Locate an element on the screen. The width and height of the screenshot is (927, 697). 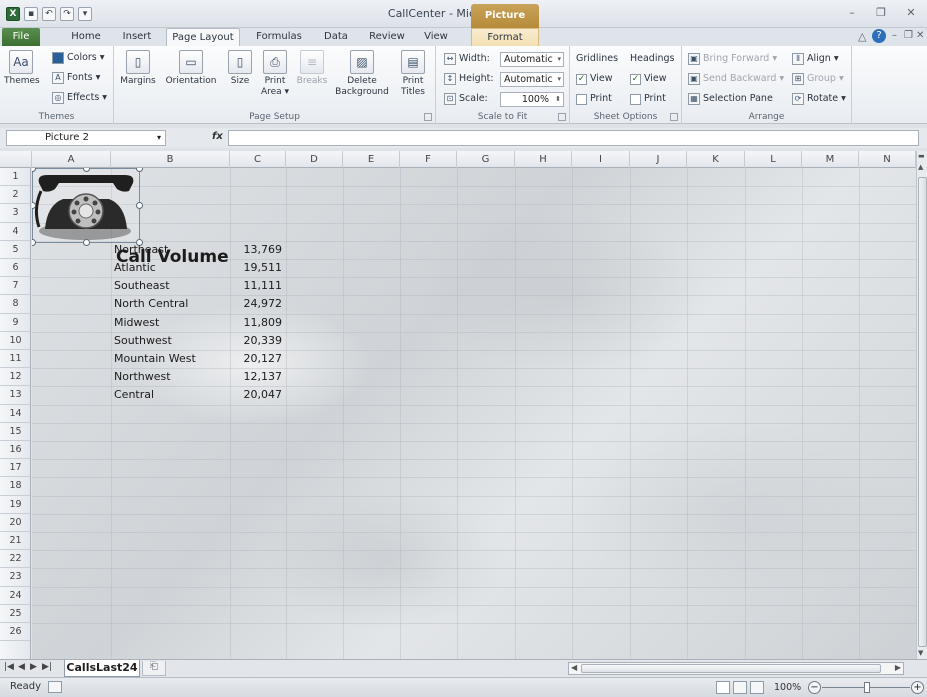
zoom-out-icon: − is located at coordinates (814, 687).